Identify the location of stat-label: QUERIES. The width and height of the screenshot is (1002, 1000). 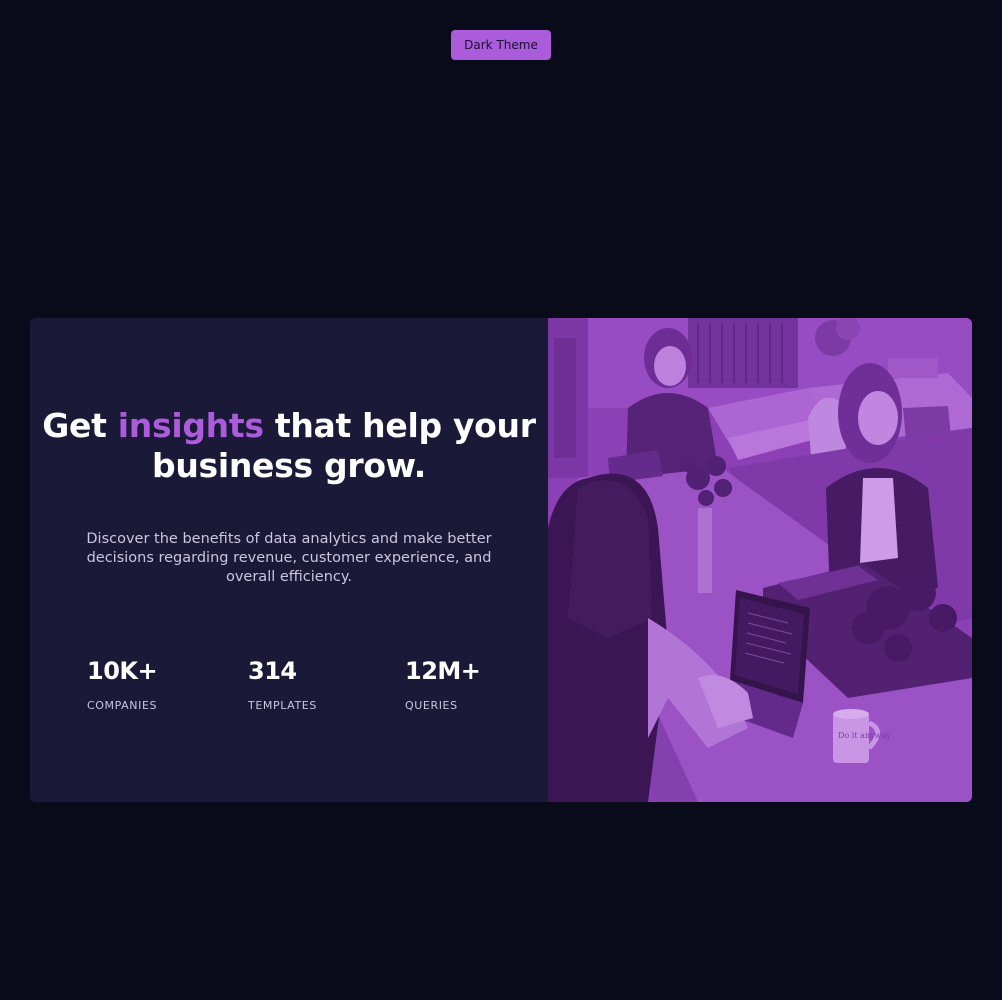
(431, 705).